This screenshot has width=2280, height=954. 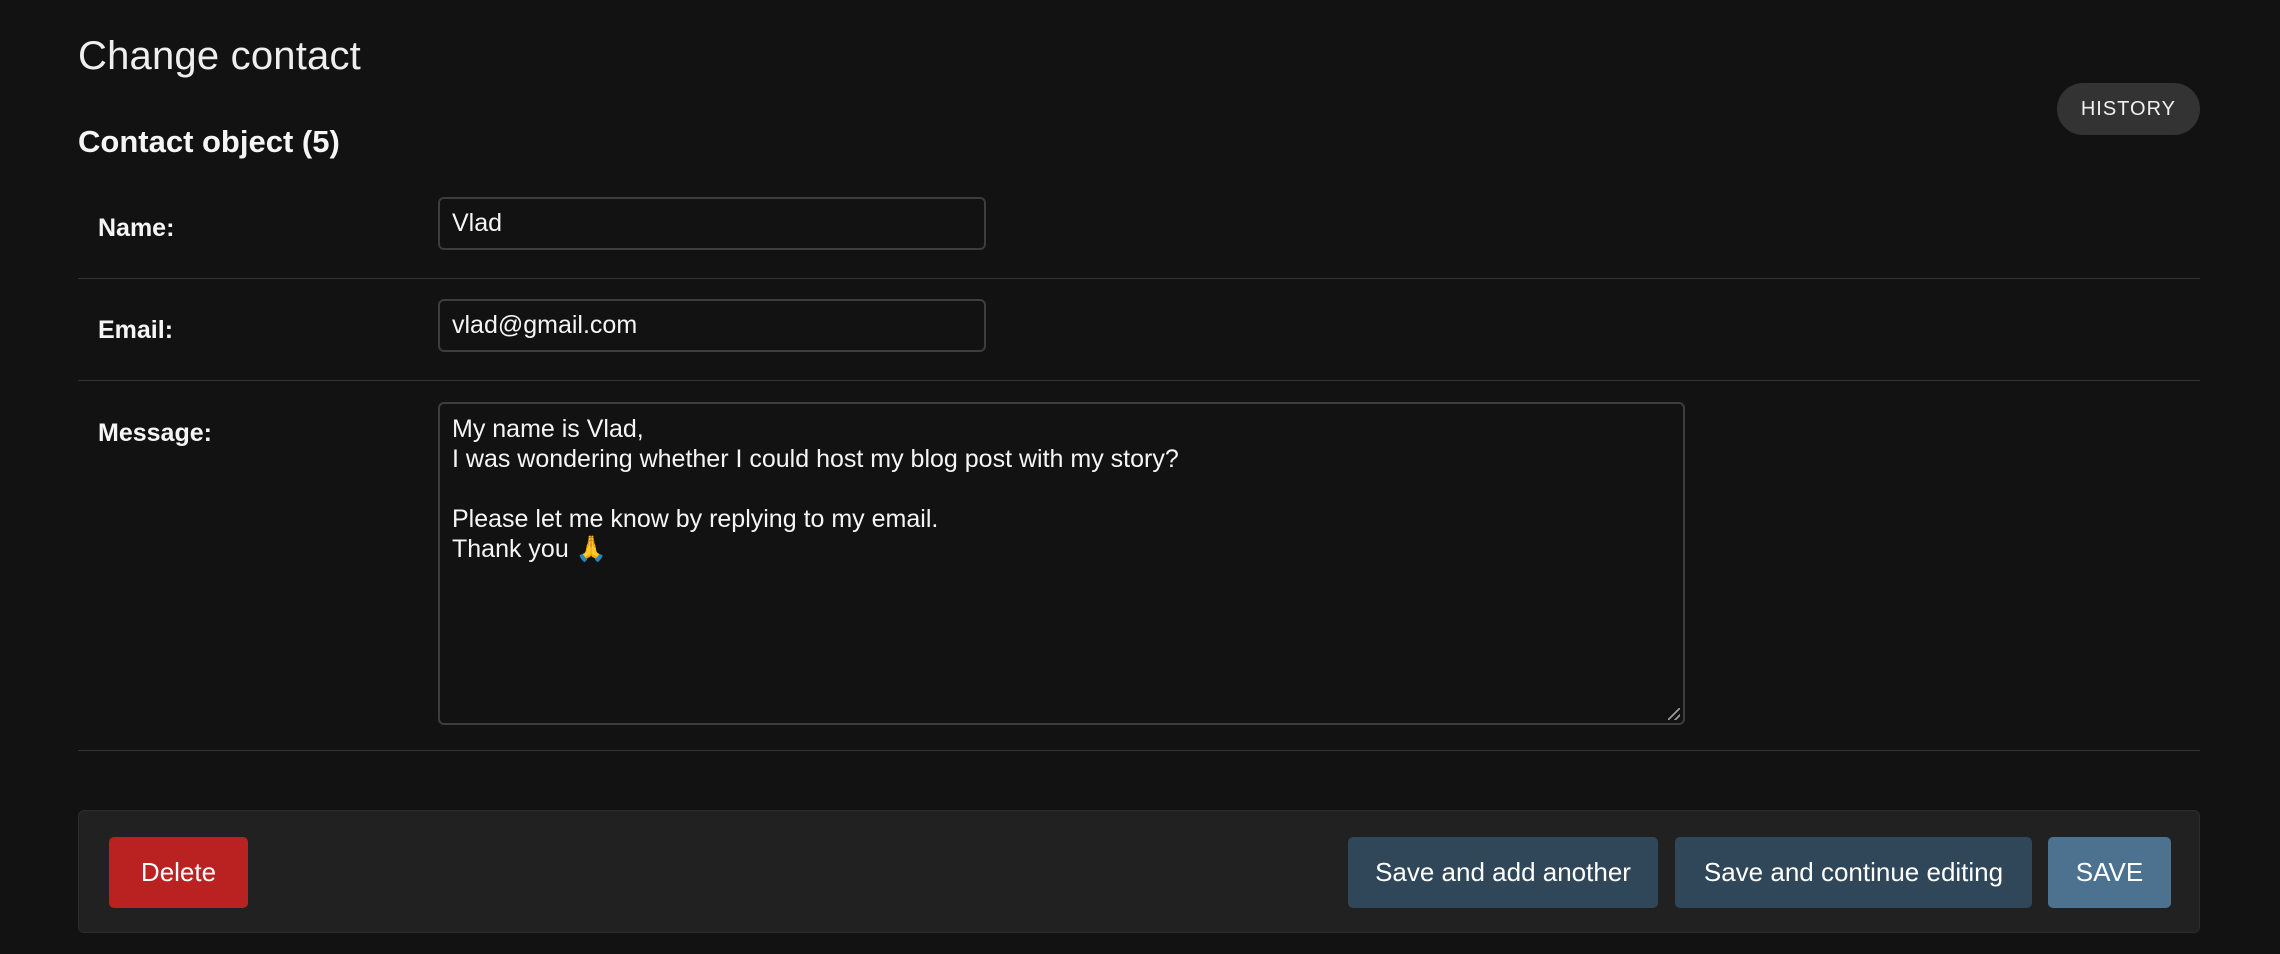 What do you see at coordinates (219, 56) in the screenshot?
I see `page-title: Change contact` at bounding box center [219, 56].